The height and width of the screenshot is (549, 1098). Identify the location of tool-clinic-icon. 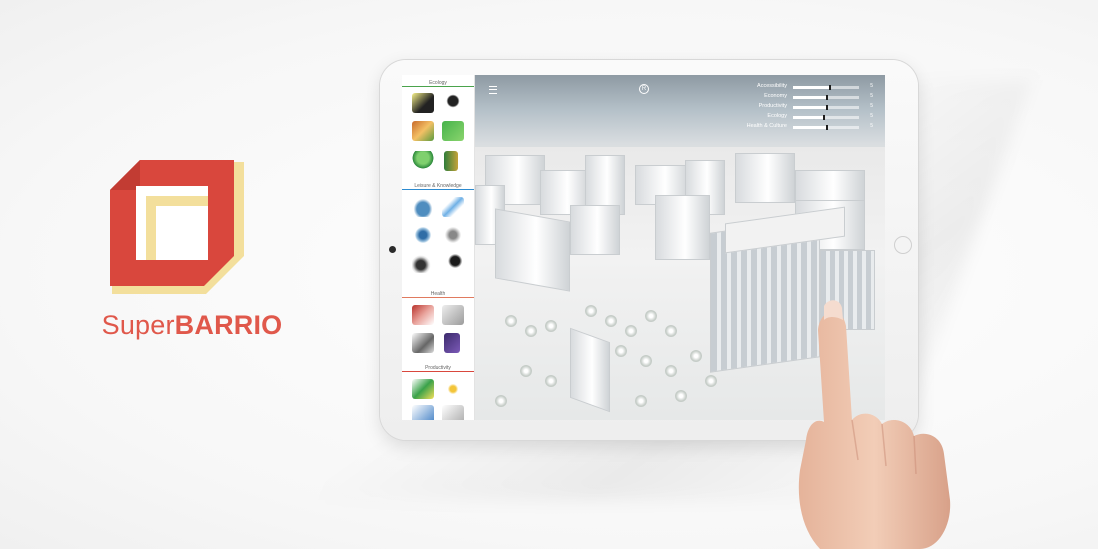
(423, 315).